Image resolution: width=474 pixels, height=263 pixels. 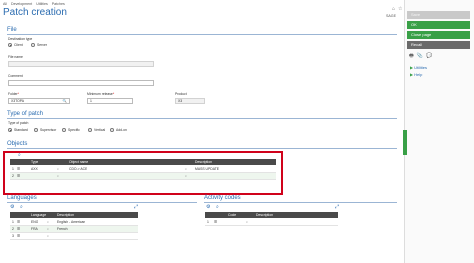 What do you see at coordinates (438, 25) in the screenshot?
I see `ok-button: OK` at bounding box center [438, 25].